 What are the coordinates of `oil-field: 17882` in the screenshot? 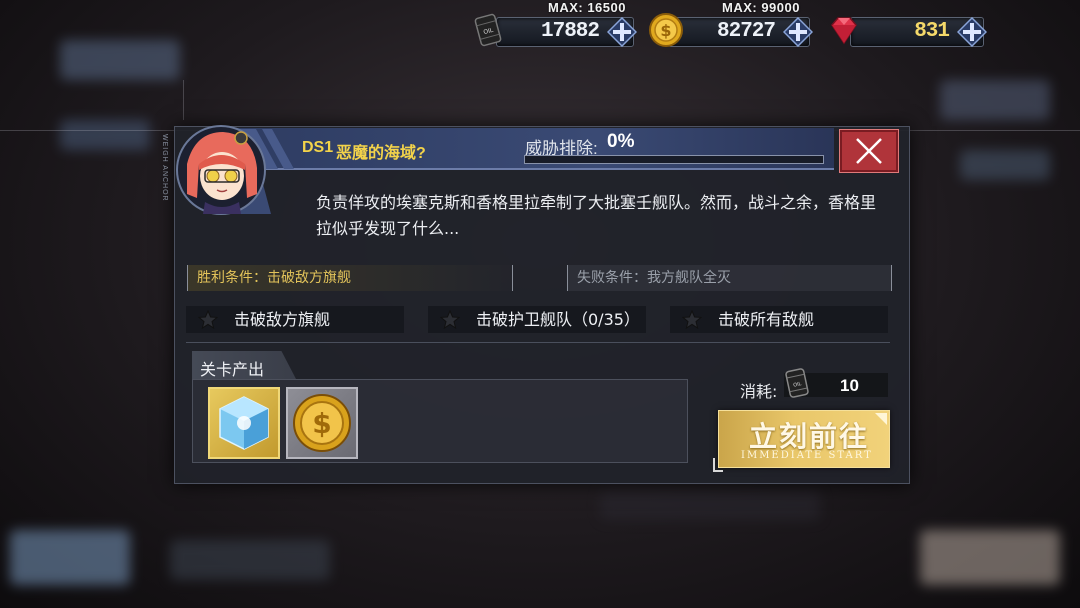 It's located at (566, 32).